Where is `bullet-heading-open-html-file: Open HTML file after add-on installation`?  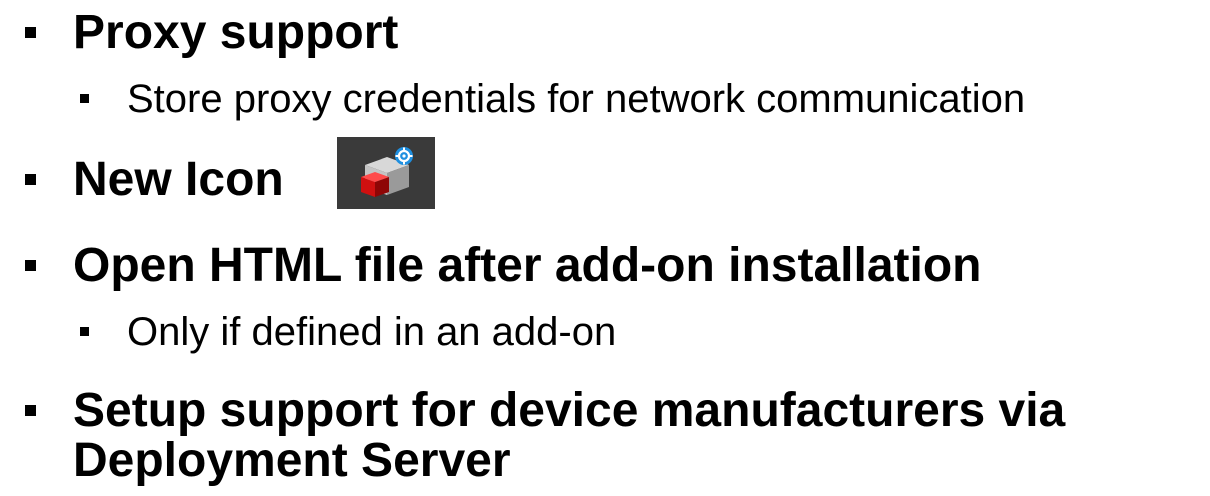 bullet-heading-open-html-file: Open HTML file after add-on installation is located at coordinates (527, 265).